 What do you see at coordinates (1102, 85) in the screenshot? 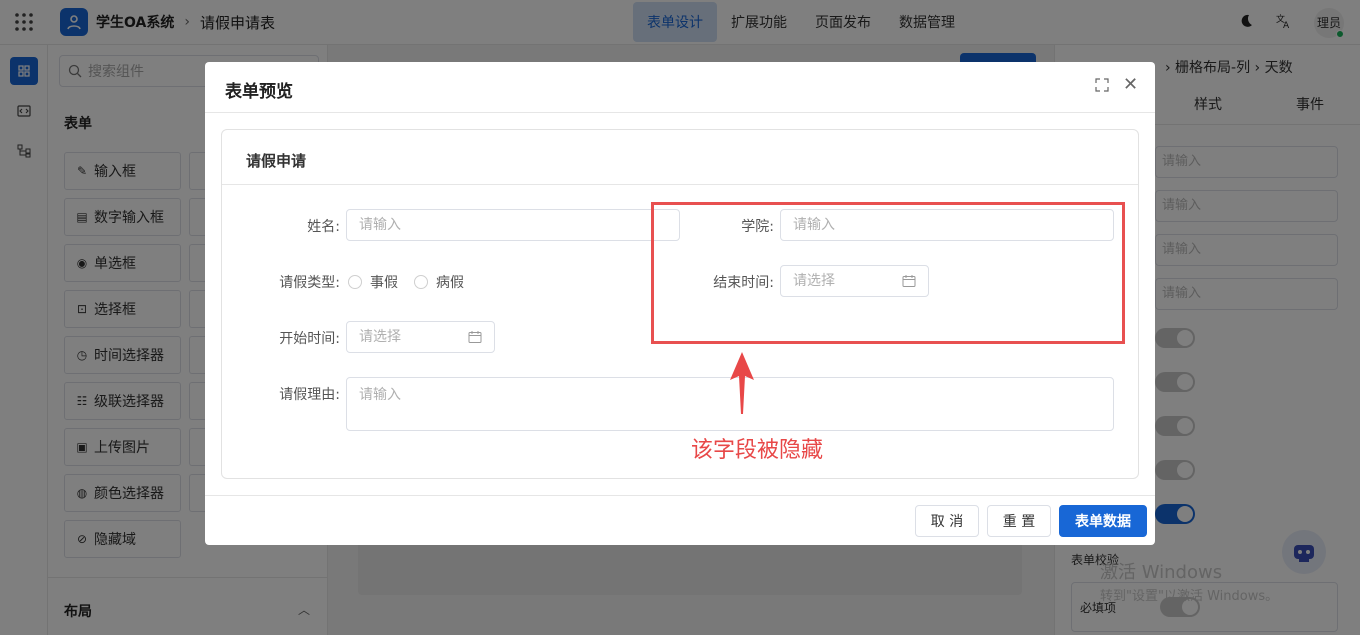
I see `fullscreen-icon` at bounding box center [1102, 85].